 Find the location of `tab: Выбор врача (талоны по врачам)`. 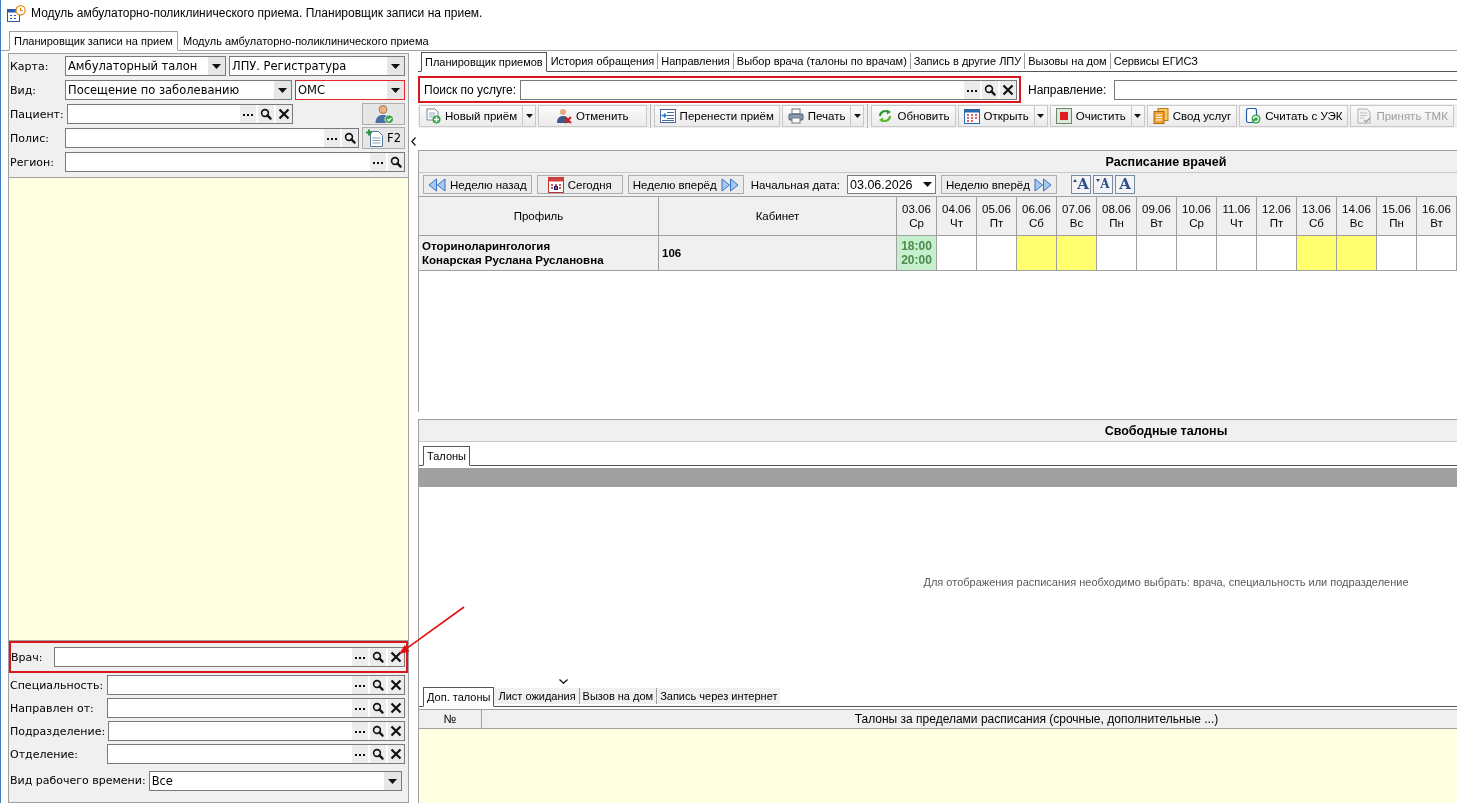

tab: Выбор врача (талоны по врачам) is located at coordinates (821, 61).